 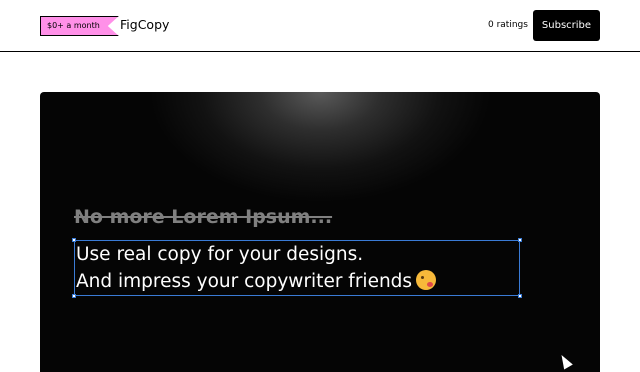 What do you see at coordinates (426, 280) in the screenshot?
I see `kissing-face-emoji-icon` at bounding box center [426, 280].